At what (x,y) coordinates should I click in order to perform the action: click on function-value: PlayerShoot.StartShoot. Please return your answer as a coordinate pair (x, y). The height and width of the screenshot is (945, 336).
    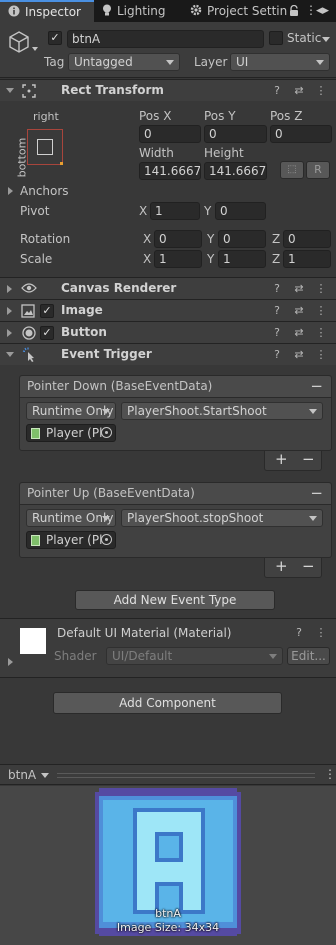
    Looking at the image, I should click on (197, 411).